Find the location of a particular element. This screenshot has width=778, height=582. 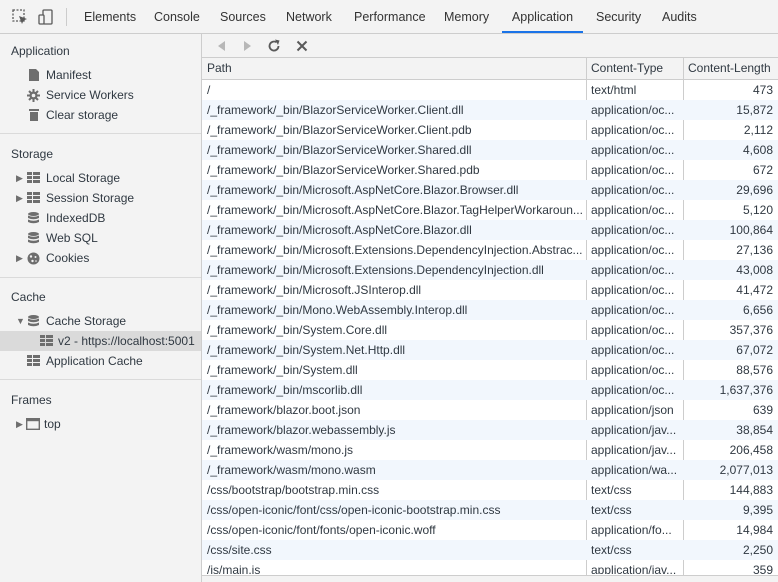

sidebar-item-label: Clear storage is located at coordinates (82, 115).